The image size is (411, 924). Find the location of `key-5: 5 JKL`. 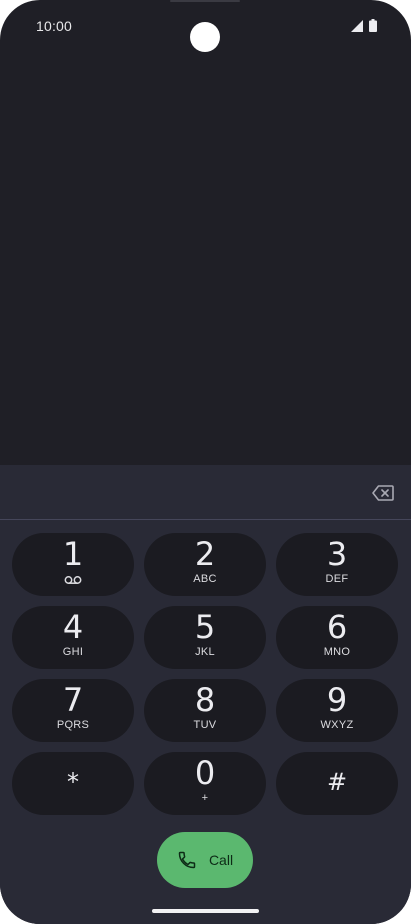

key-5: 5 JKL is located at coordinates (205, 637).